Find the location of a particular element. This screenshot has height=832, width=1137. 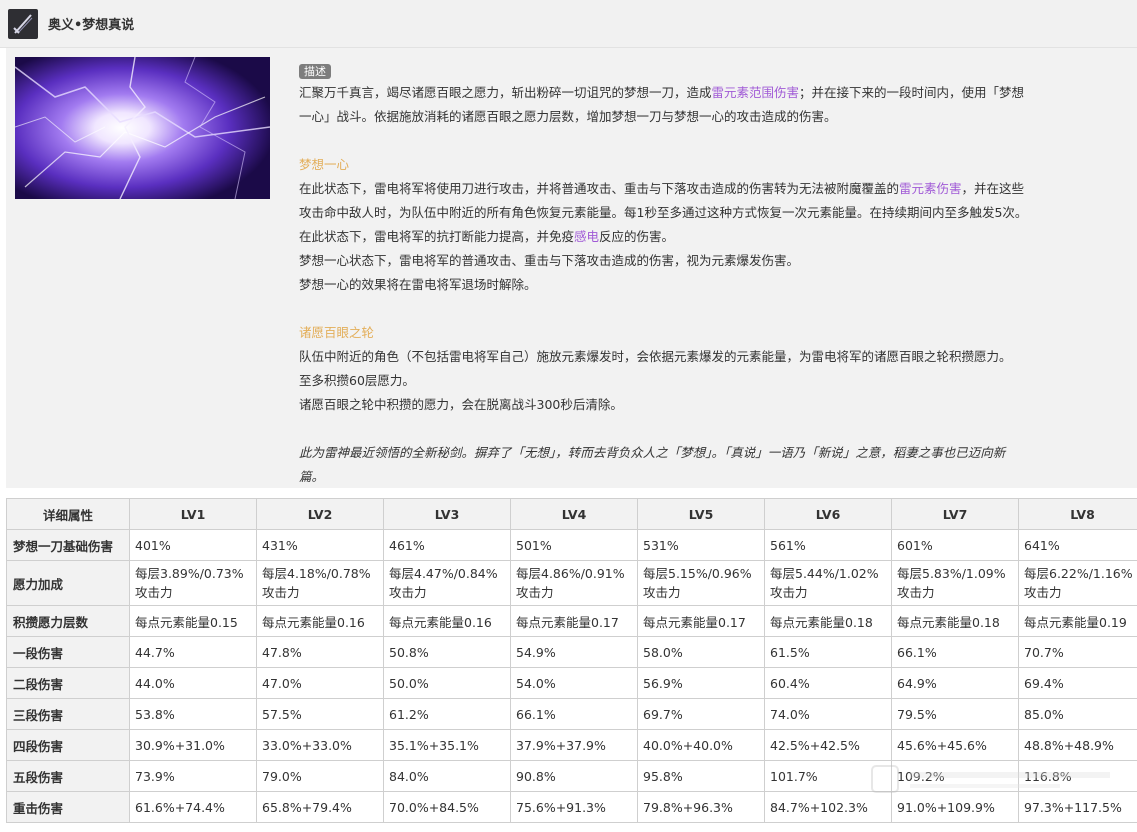

table-cell: 75.6%+91.3% is located at coordinates (574, 807).